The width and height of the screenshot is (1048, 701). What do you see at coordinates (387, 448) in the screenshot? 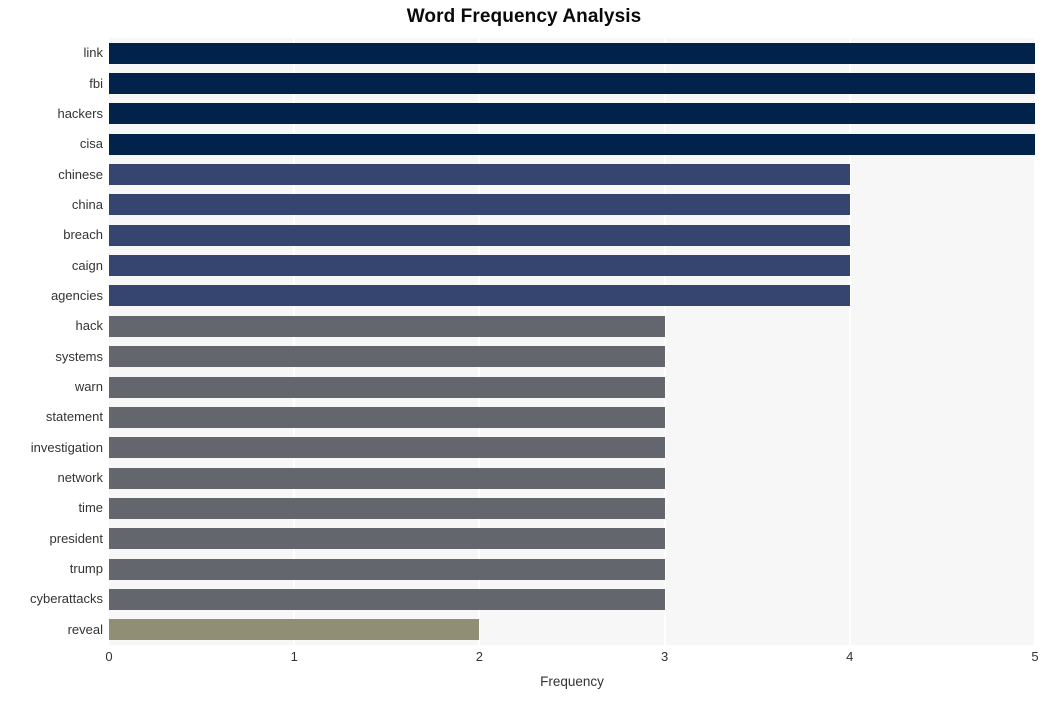
I see `bar-investigation` at bounding box center [387, 448].